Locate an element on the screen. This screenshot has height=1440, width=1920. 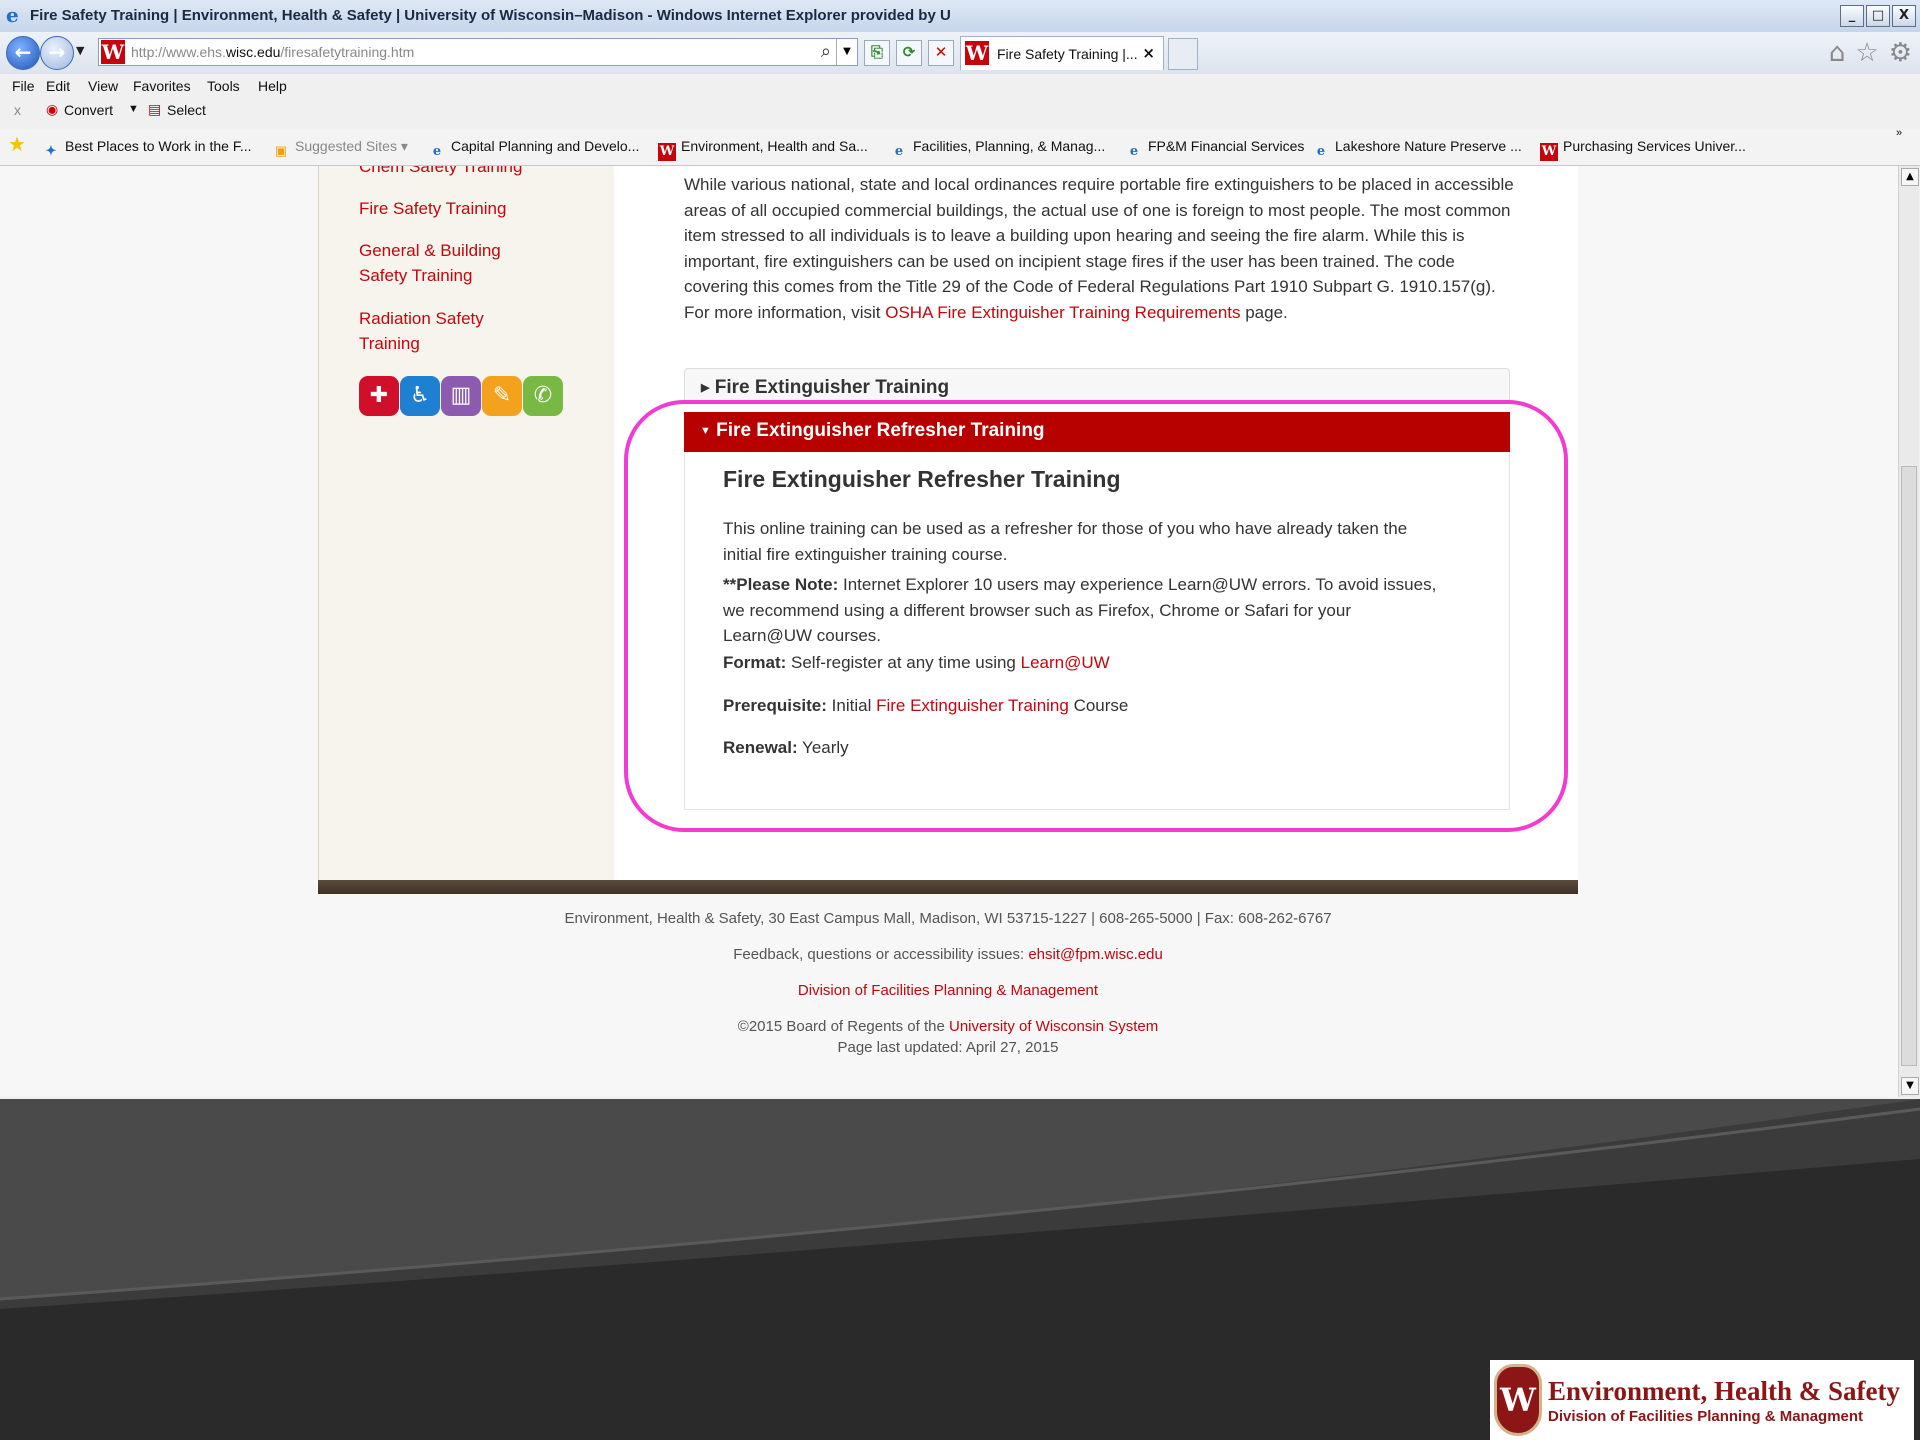
panel-heading: Fire Extinguisher Refresher Training is located at coordinates (922, 479).